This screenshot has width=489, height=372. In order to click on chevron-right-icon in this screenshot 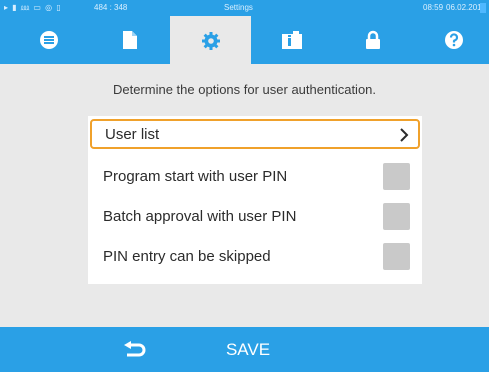, I will do `click(404, 135)`.